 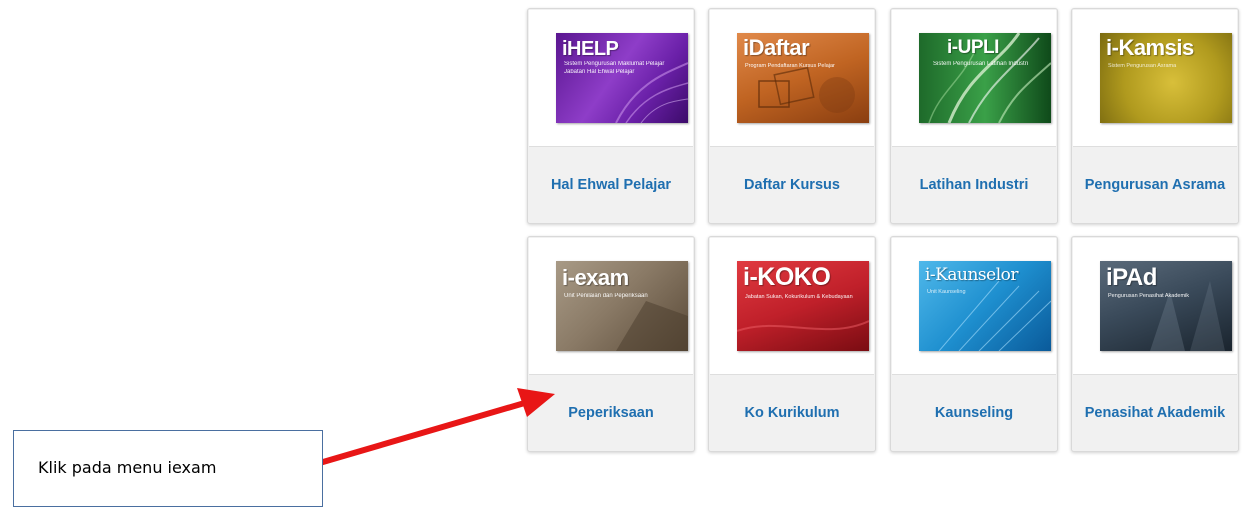 I want to click on callout-text: Klik pada menu iexam, so click(x=127, y=467).